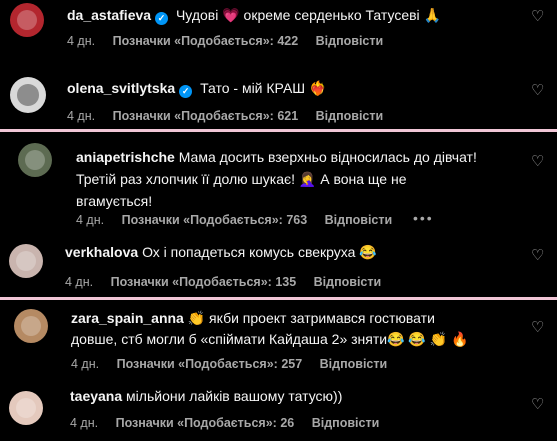  Describe the element at coordinates (96, 396) in the screenshot. I see `username: taeyana` at that location.